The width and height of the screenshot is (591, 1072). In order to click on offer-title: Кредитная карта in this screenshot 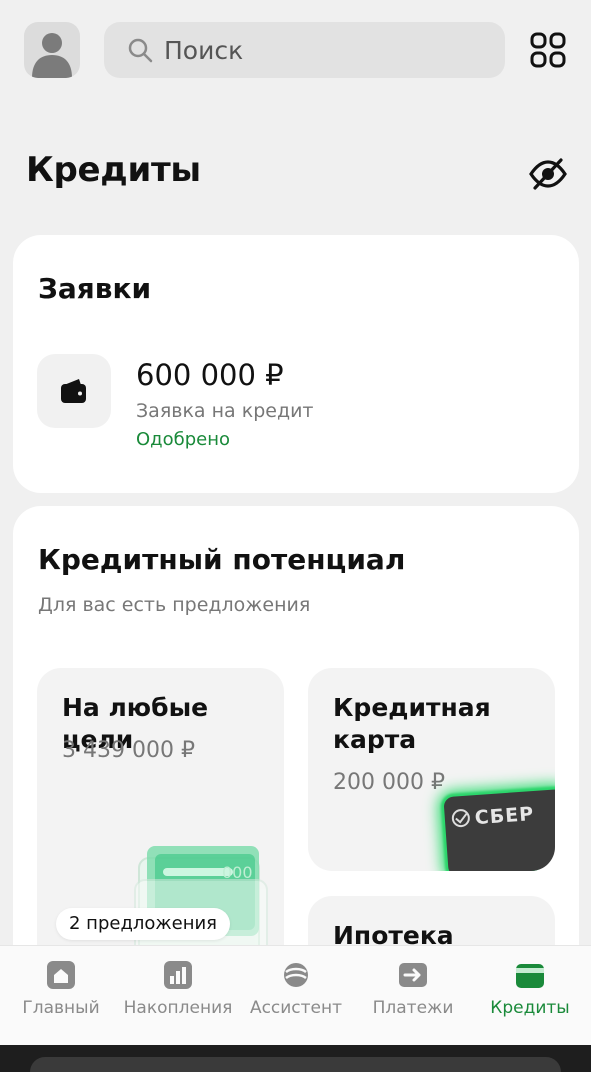, I will do `click(412, 723)`.